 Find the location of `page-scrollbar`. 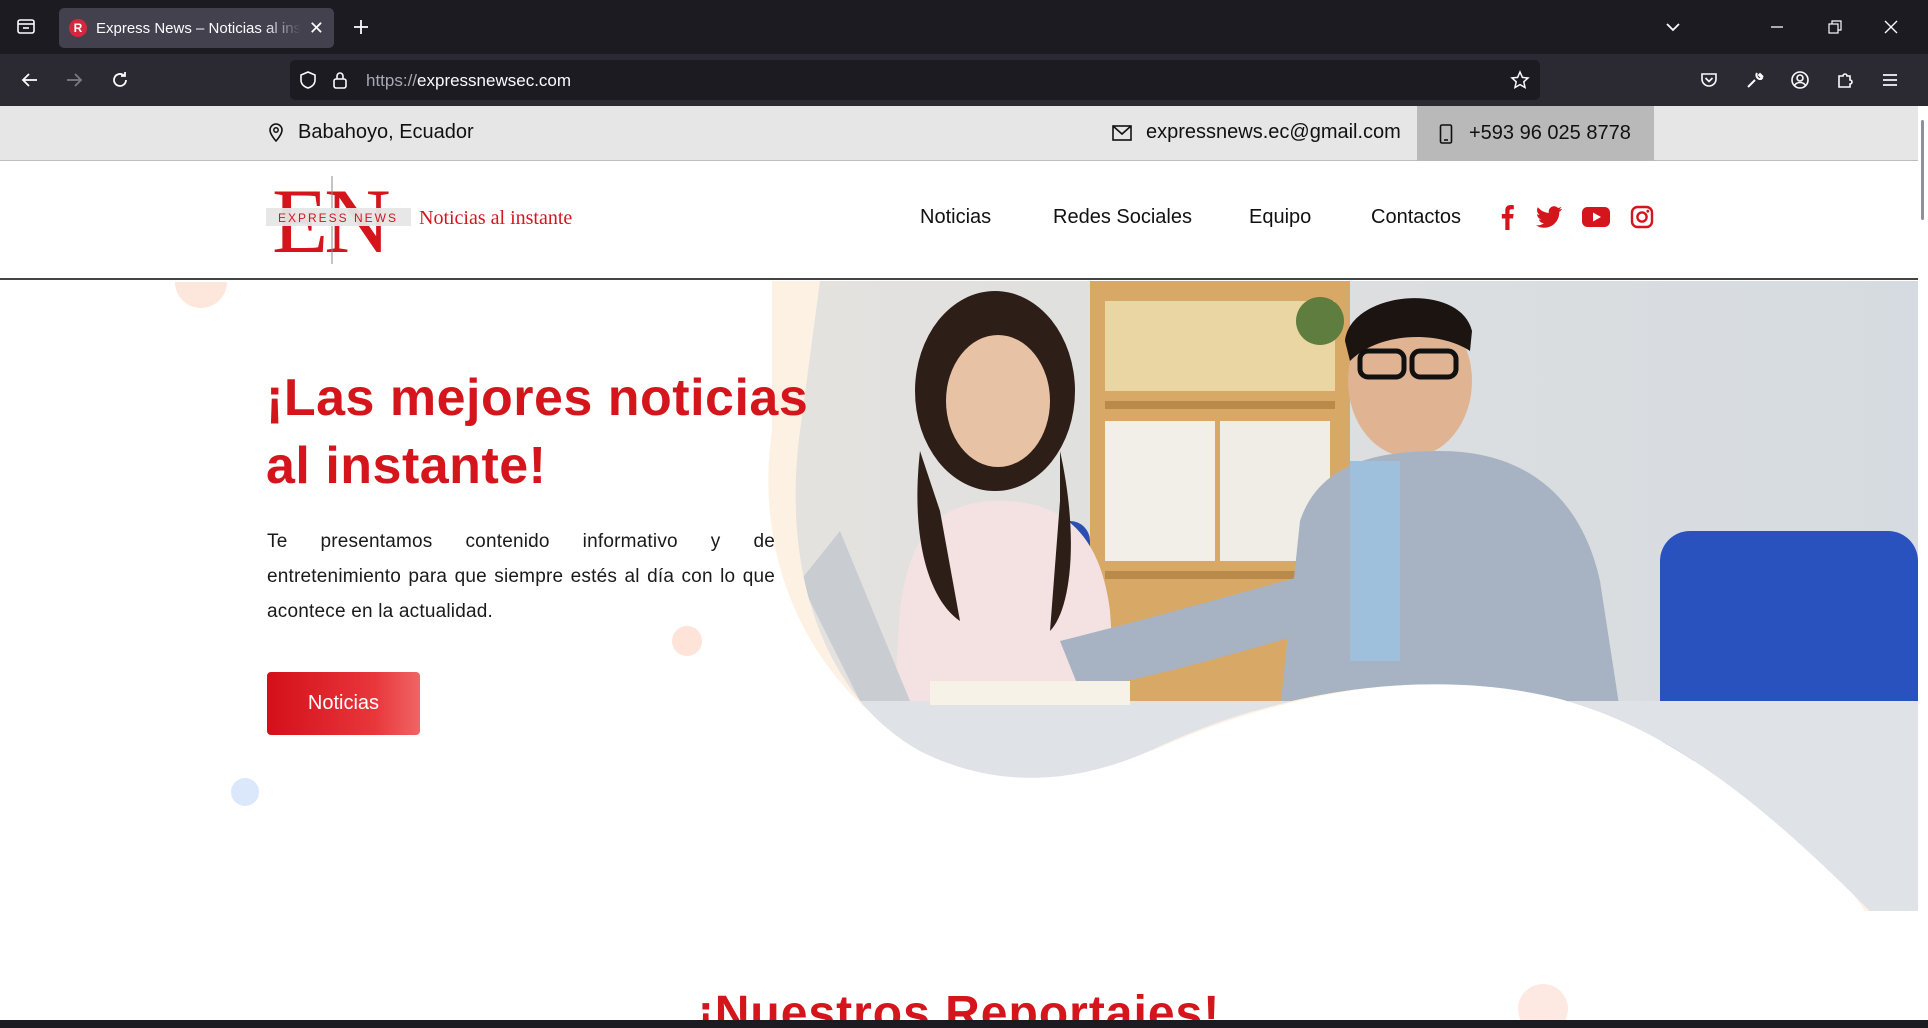

page-scrollbar is located at coordinates (1923, 563).